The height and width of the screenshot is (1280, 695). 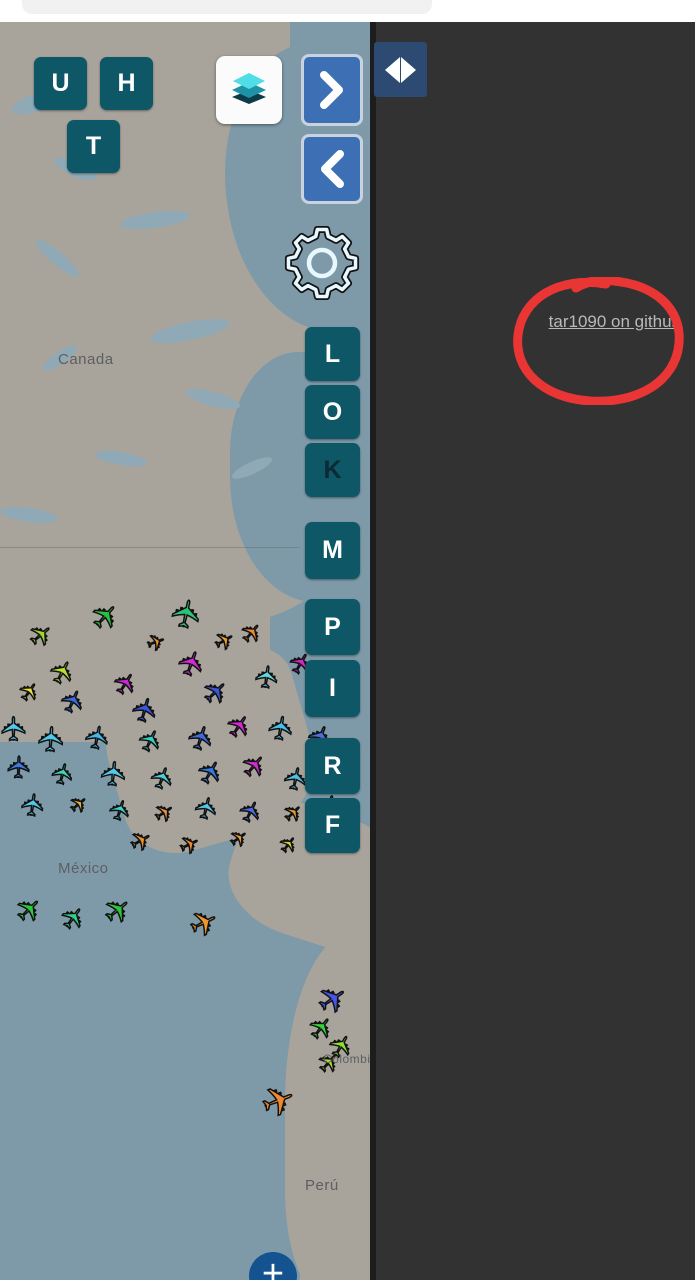 I want to click on map-button-I: I, so click(x=332, y=688).